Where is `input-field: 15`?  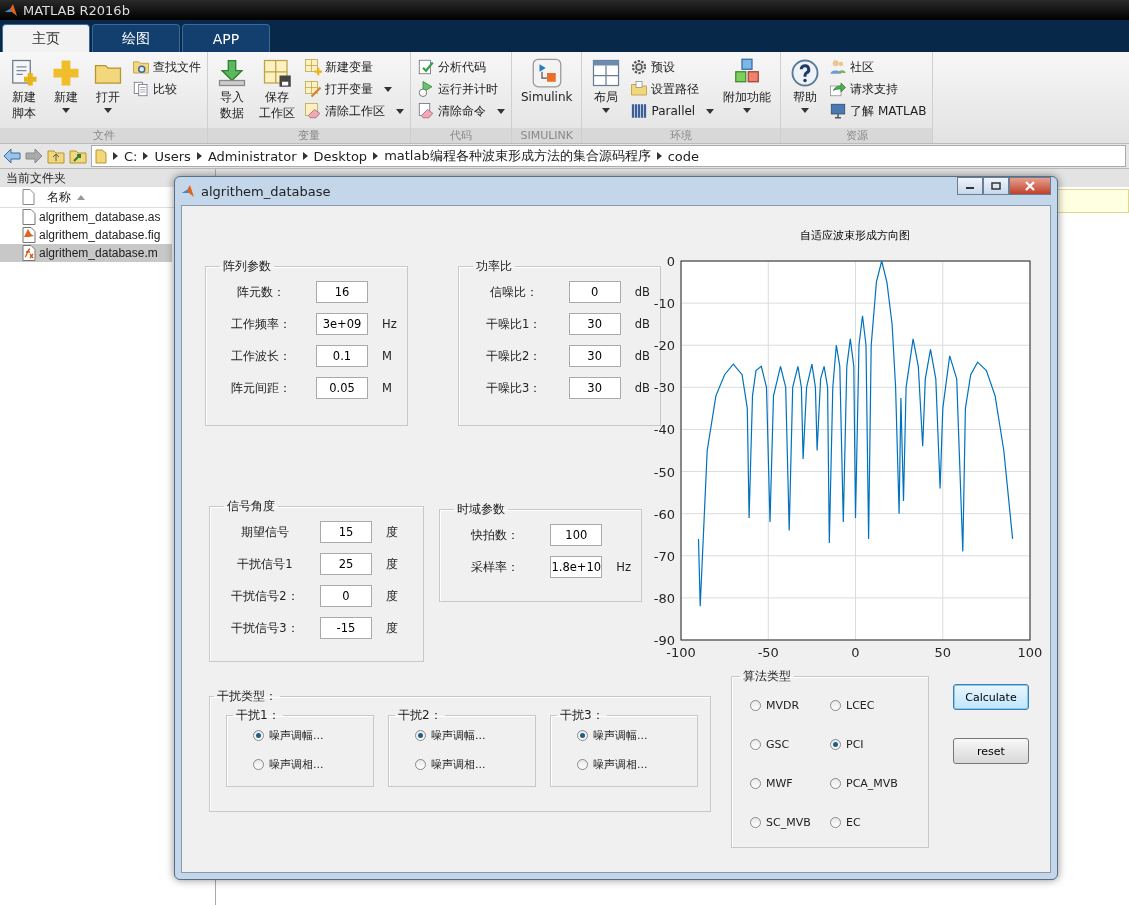 input-field: 15 is located at coordinates (346, 532).